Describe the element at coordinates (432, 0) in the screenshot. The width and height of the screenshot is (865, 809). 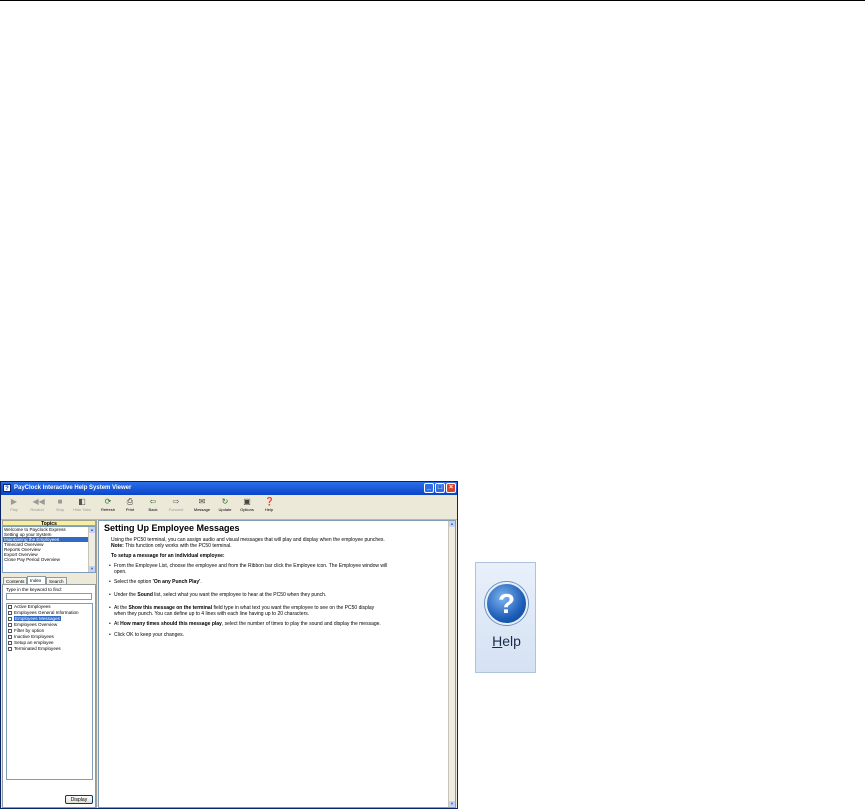
I see `page-top-rule` at that location.